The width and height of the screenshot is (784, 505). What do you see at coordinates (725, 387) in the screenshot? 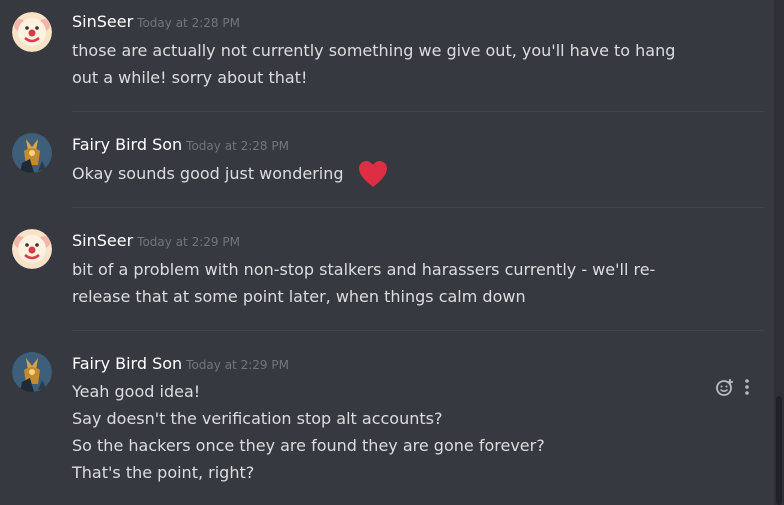
I see `add-reaction-icon` at bounding box center [725, 387].